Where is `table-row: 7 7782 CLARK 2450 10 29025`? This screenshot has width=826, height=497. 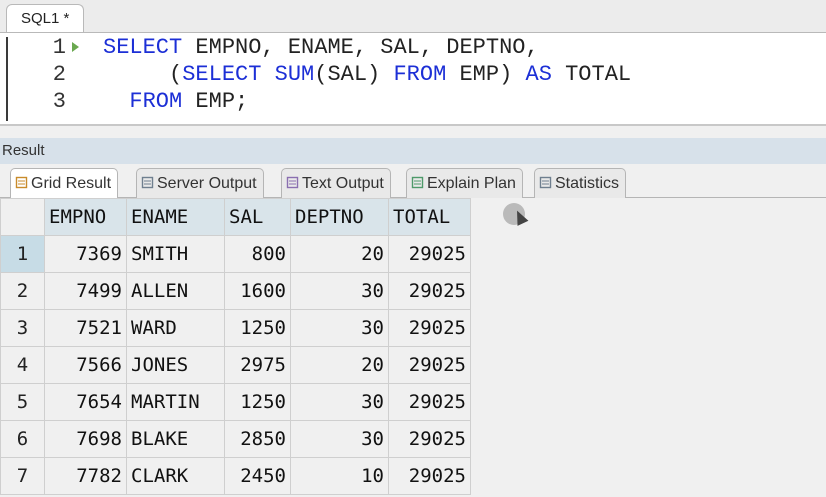
table-row: 7 7782 CLARK 2450 10 29025 is located at coordinates (235, 476).